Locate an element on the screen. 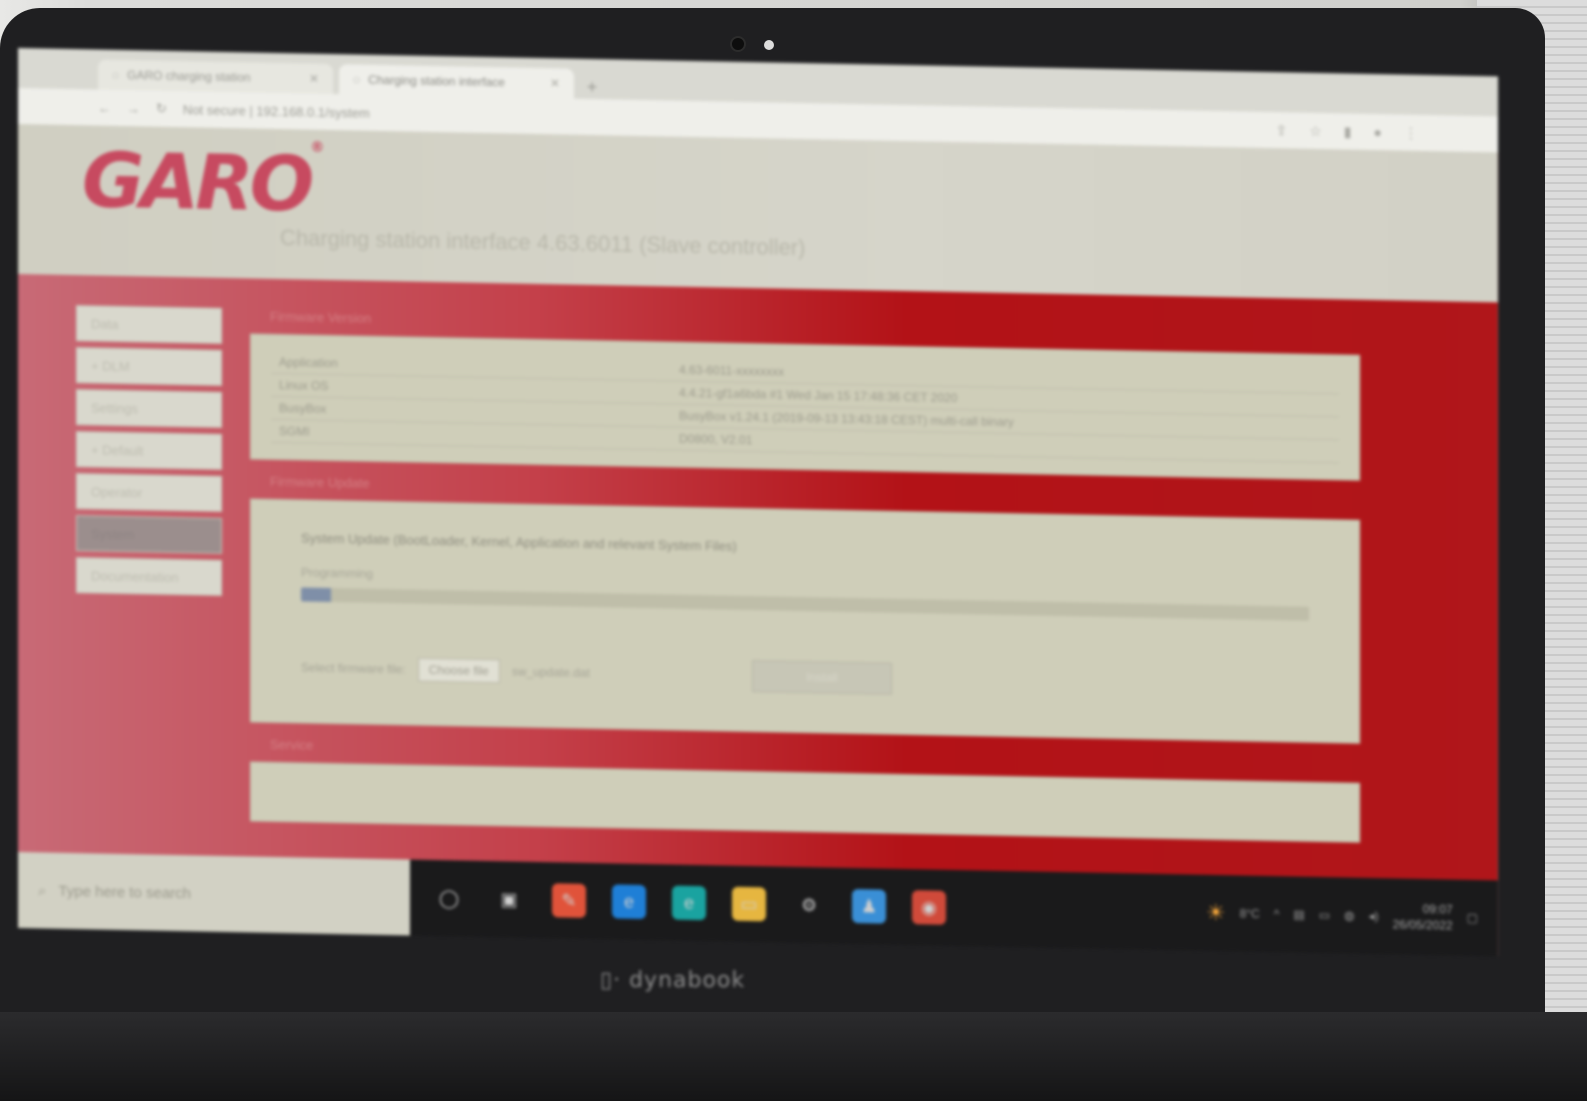  sidebar-item-default: + Default is located at coordinates (149, 450).